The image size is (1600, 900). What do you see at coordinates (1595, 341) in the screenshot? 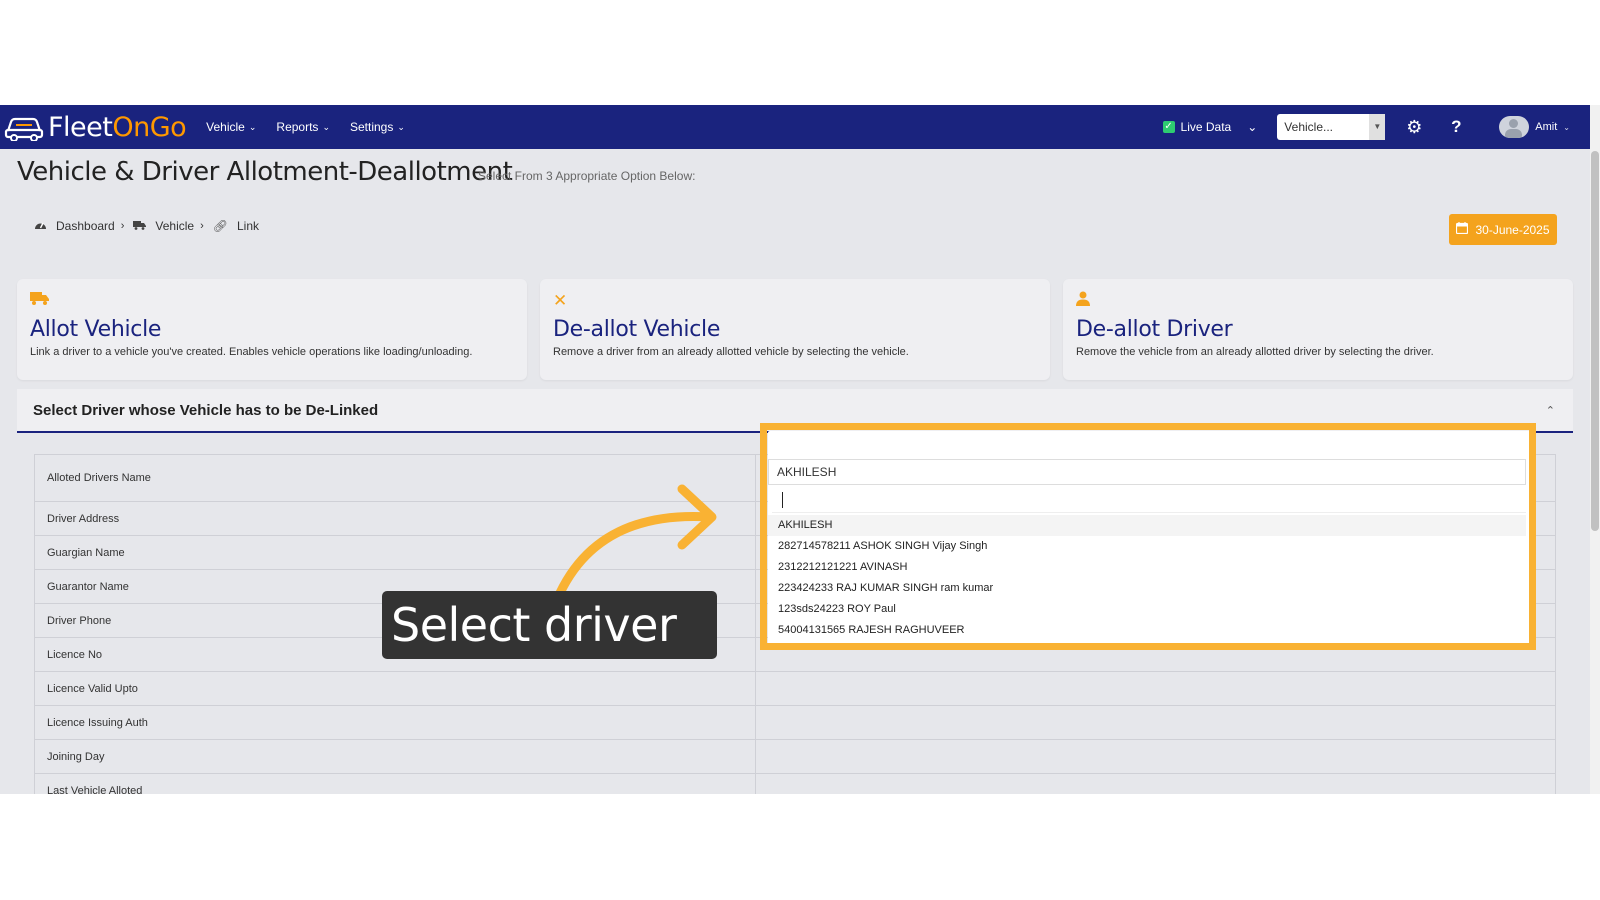
I see `scrollbar-thumb` at bounding box center [1595, 341].